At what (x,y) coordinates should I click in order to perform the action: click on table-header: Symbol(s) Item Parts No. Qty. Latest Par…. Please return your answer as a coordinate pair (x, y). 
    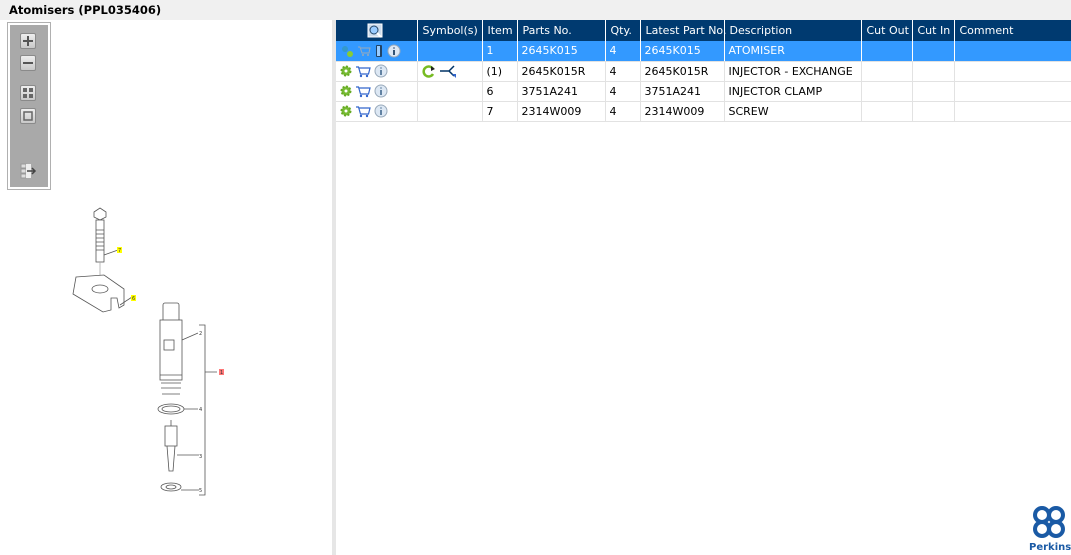
    Looking at the image, I should click on (703, 30).